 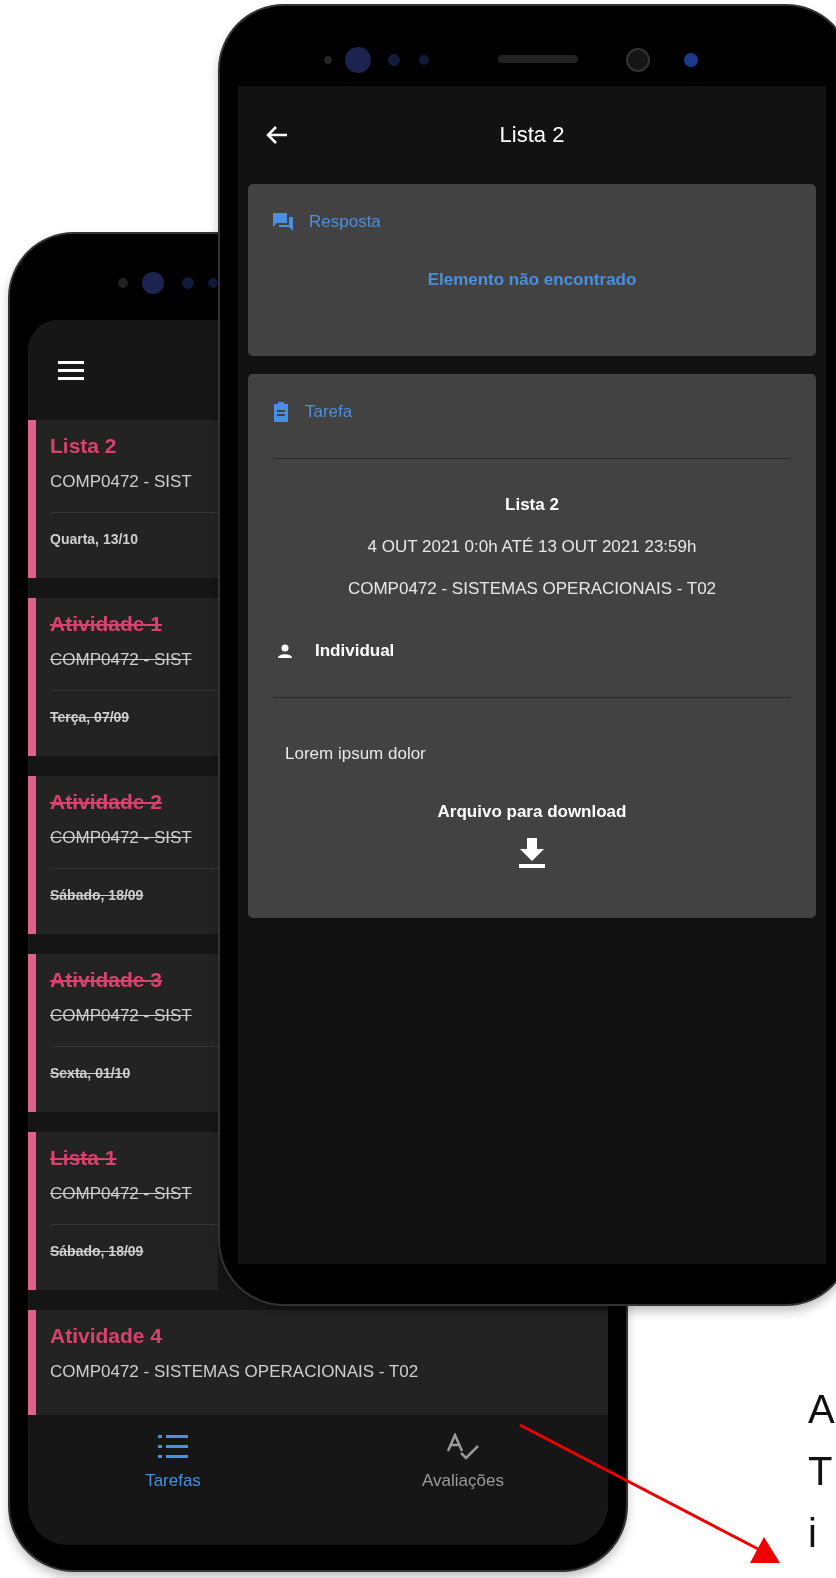 I want to click on annotation-text: T, so click(x=821, y=1471).